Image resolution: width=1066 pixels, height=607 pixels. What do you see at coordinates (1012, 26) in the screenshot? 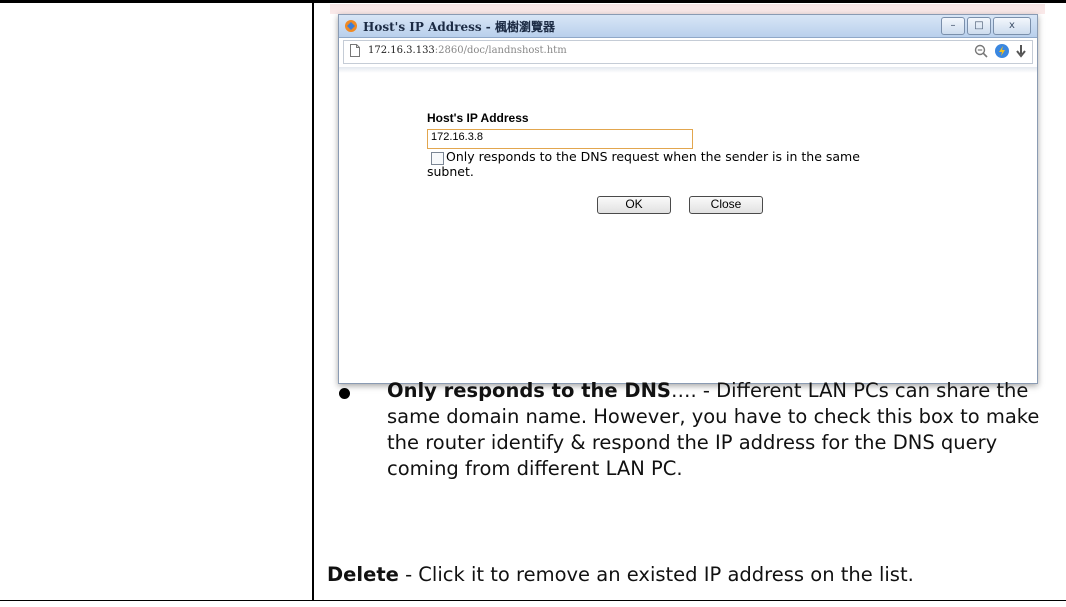
I see `close-window-button: x` at bounding box center [1012, 26].